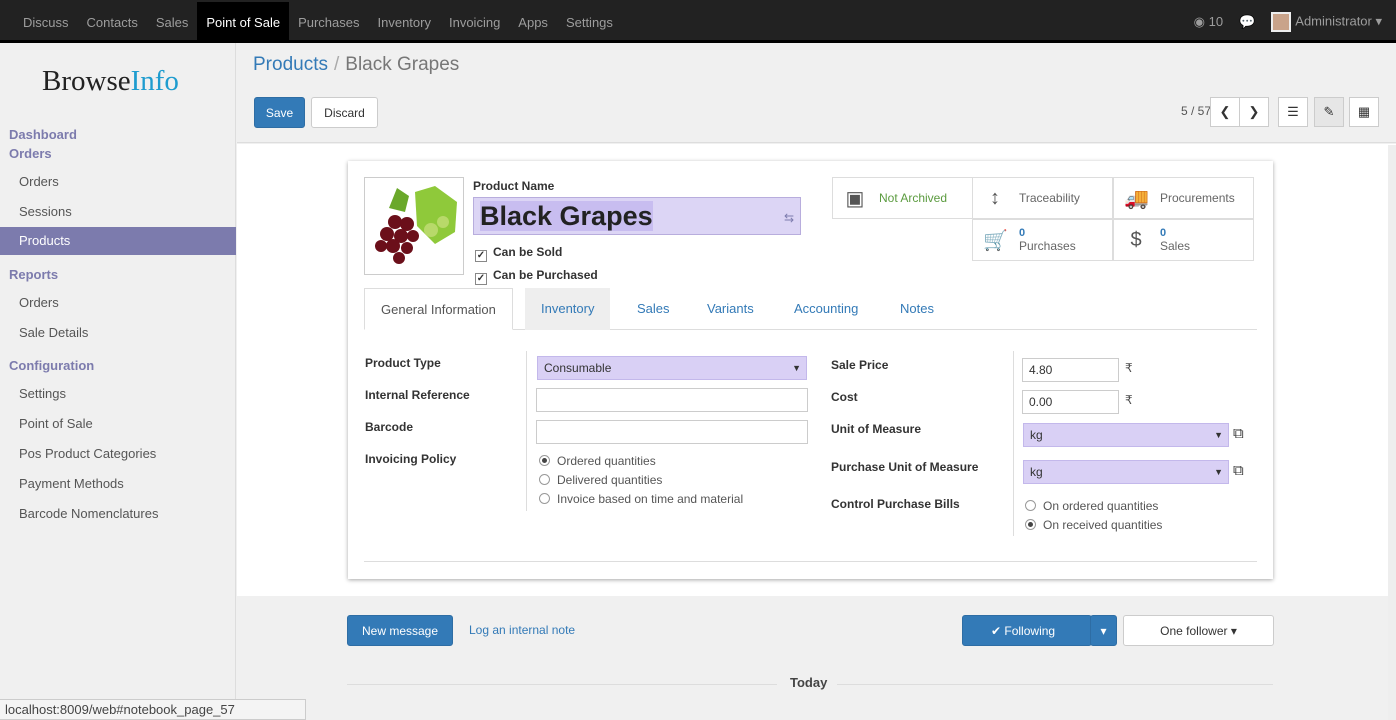 The width and height of the screenshot is (1396, 720). I want to click on product-image, so click(414, 226).